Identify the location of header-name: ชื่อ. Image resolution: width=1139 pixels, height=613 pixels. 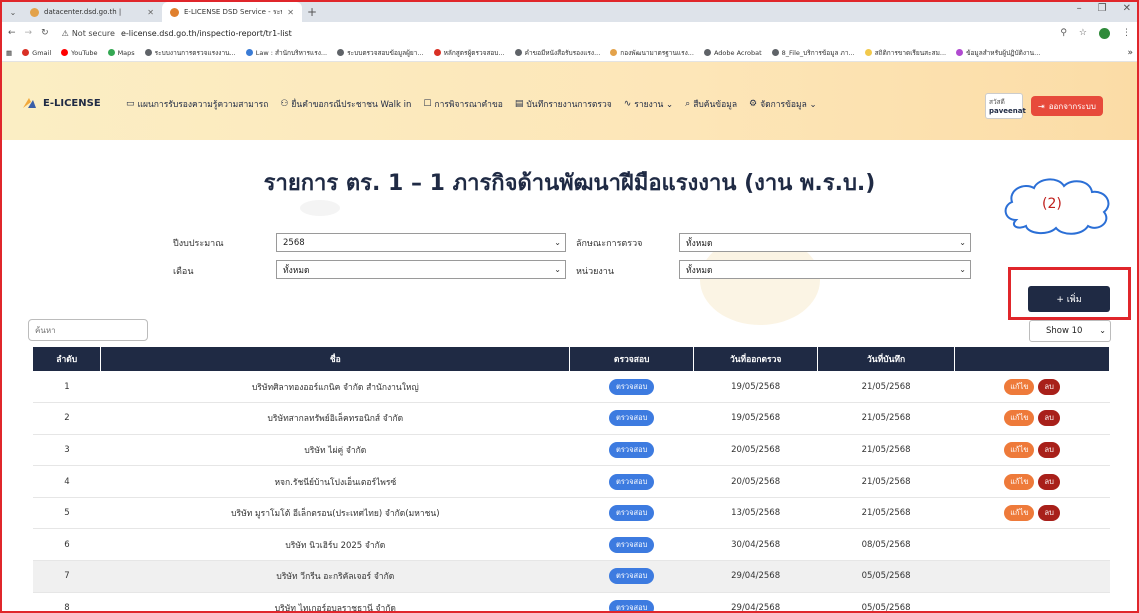
(335, 359).